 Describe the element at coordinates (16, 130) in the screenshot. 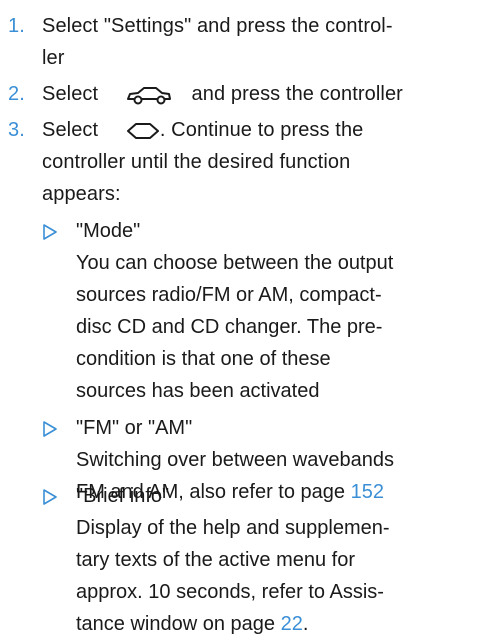

I see `step-number: 3.` at that location.